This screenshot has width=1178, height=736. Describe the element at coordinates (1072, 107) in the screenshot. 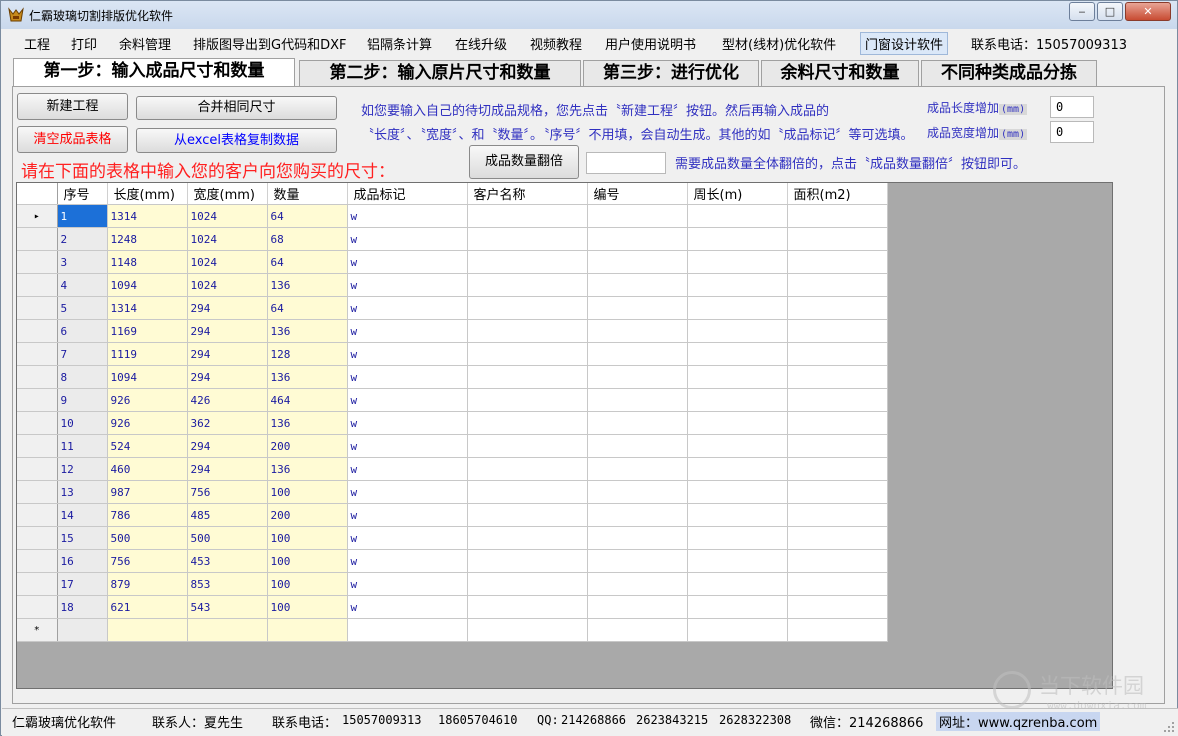

I see `length-add-input` at that location.